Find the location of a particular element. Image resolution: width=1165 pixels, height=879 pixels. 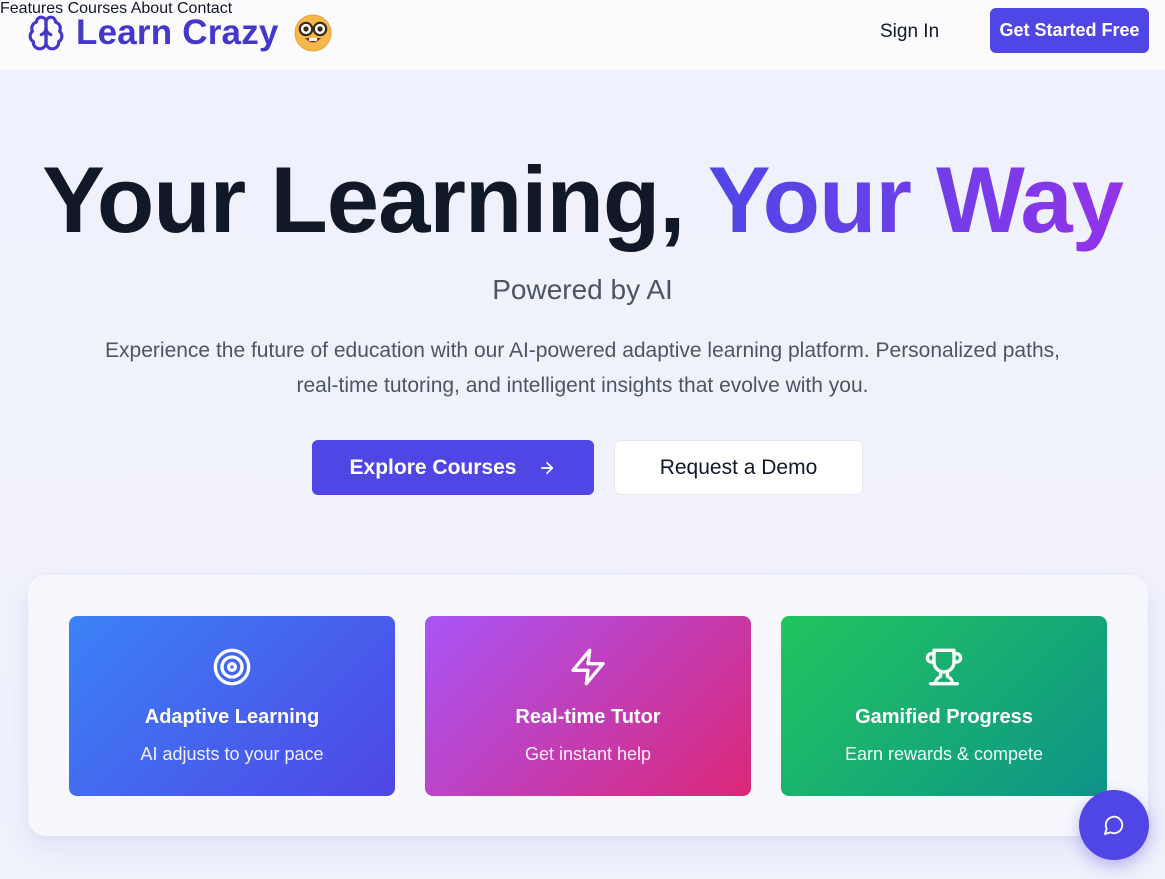

feature-card-description: Earn rewards & compete is located at coordinates (944, 754).